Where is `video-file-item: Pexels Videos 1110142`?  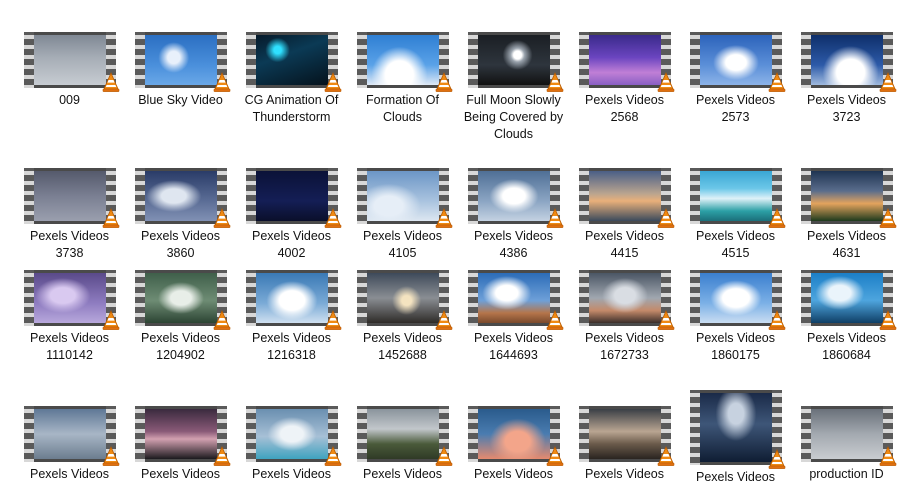 video-file-item: Pexels Videos 1110142 is located at coordinates (69, 317).